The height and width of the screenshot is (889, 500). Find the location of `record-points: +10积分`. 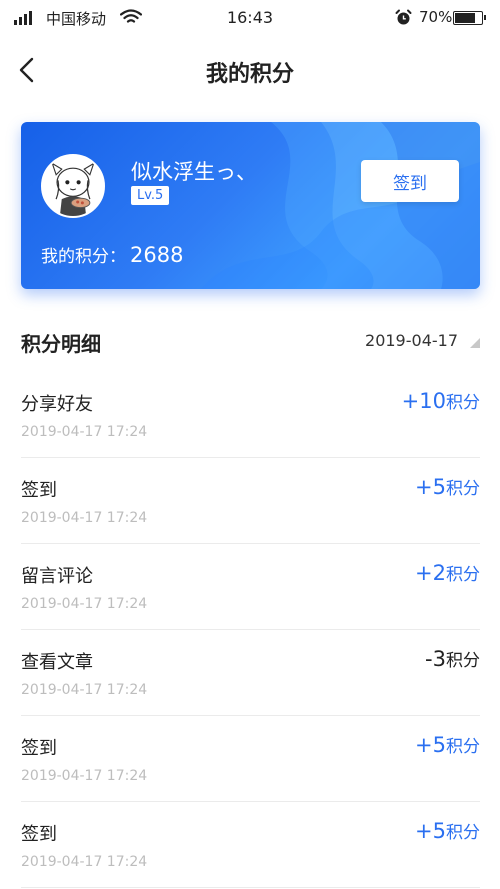

record-points: +10积分 is located at coordinates (441, 400).